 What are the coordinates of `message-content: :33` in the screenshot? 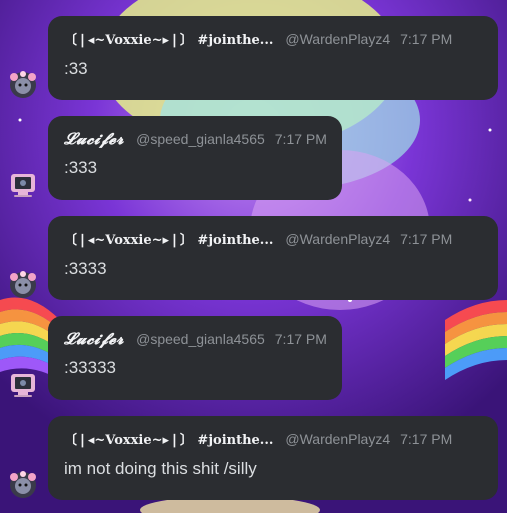 It's located at (76, 68).